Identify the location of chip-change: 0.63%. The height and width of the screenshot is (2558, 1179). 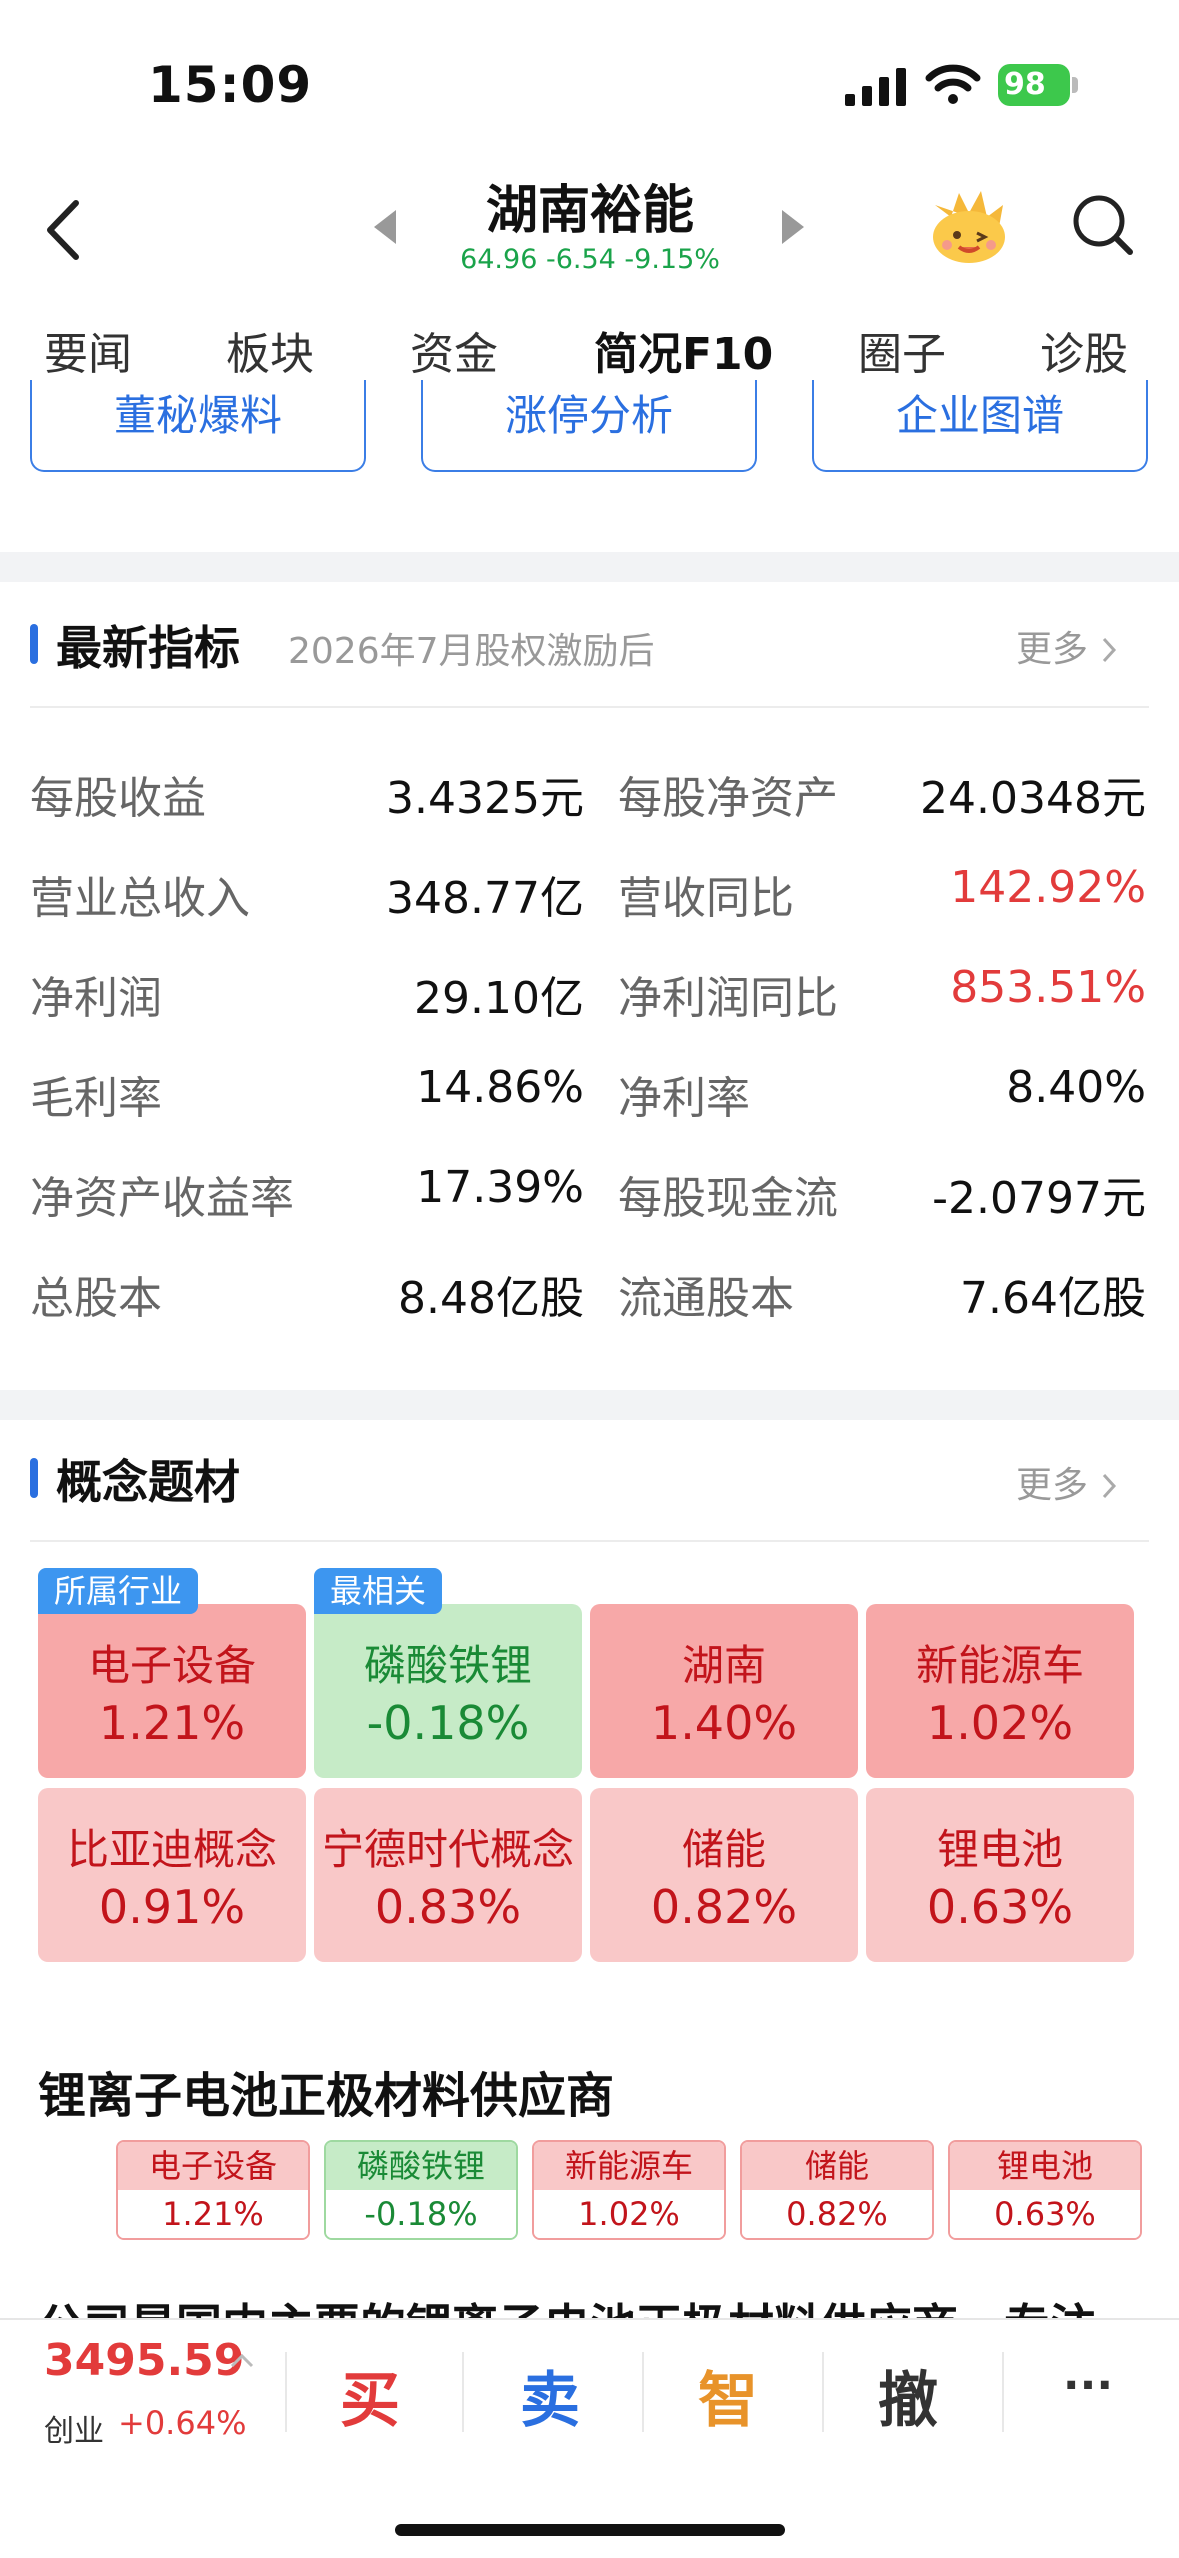
(1045, 2214).